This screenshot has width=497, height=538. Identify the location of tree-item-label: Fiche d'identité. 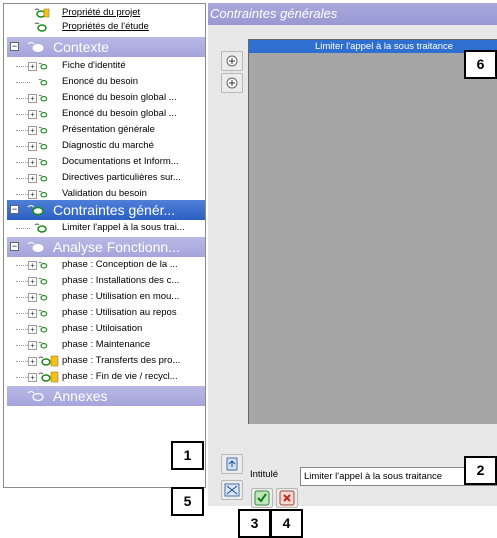
(94, 65).